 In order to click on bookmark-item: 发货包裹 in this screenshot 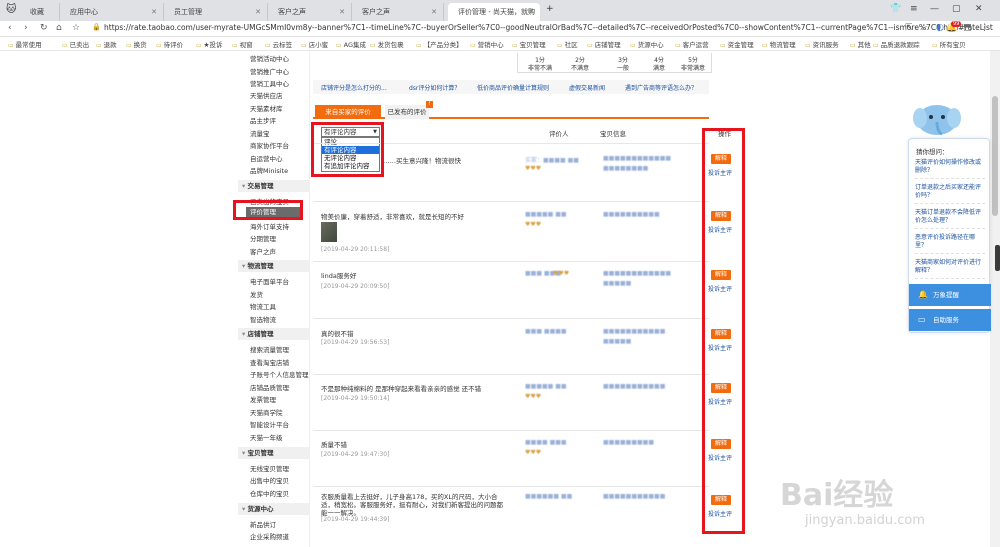, I will do `click(387, 44)`.